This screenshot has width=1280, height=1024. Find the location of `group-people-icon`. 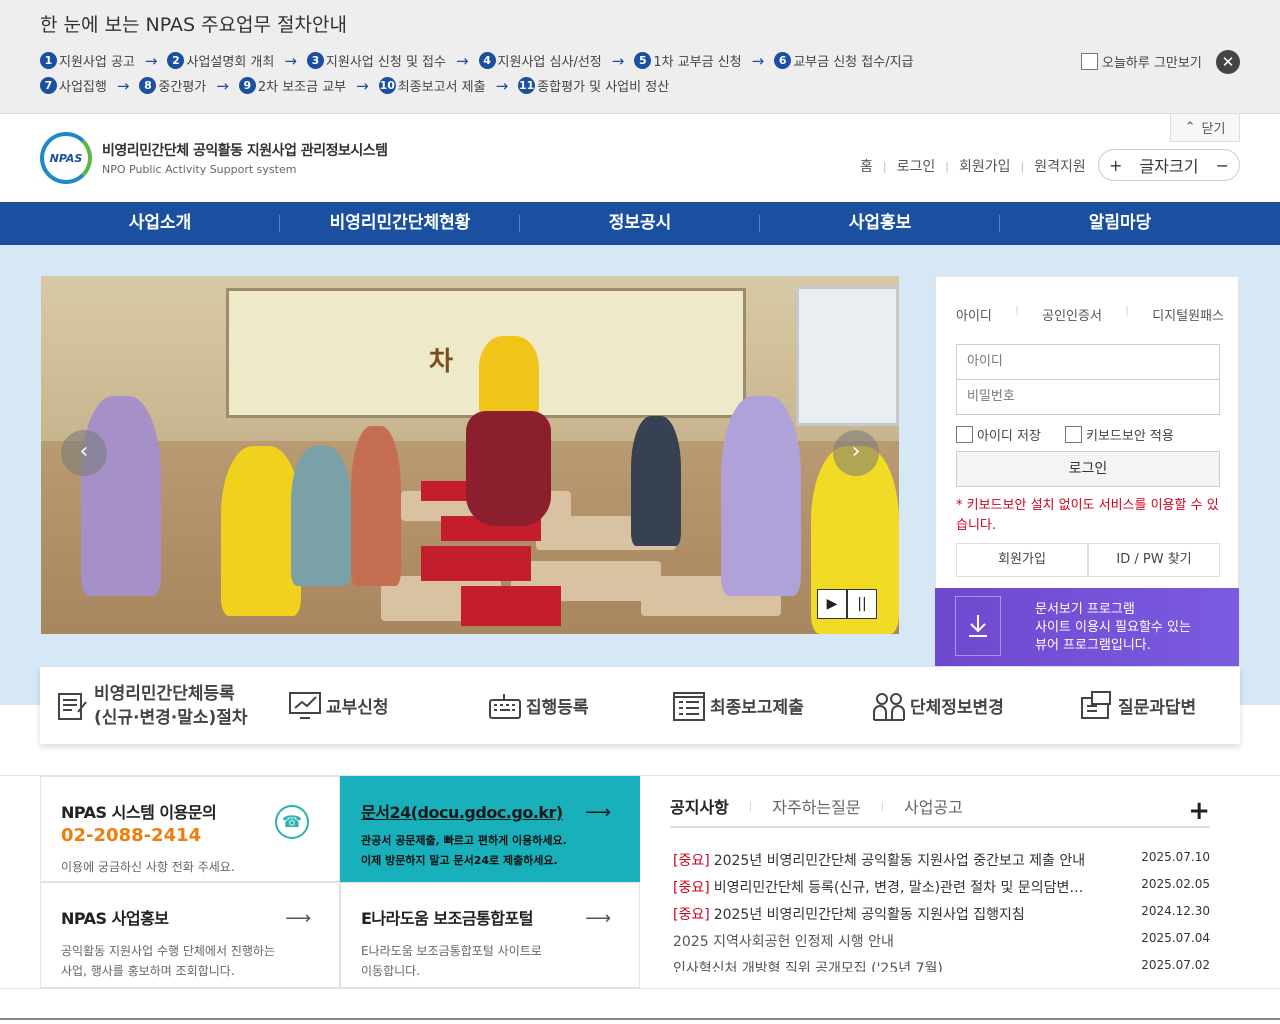

group-people-icon is located at coordinates (889, 706).